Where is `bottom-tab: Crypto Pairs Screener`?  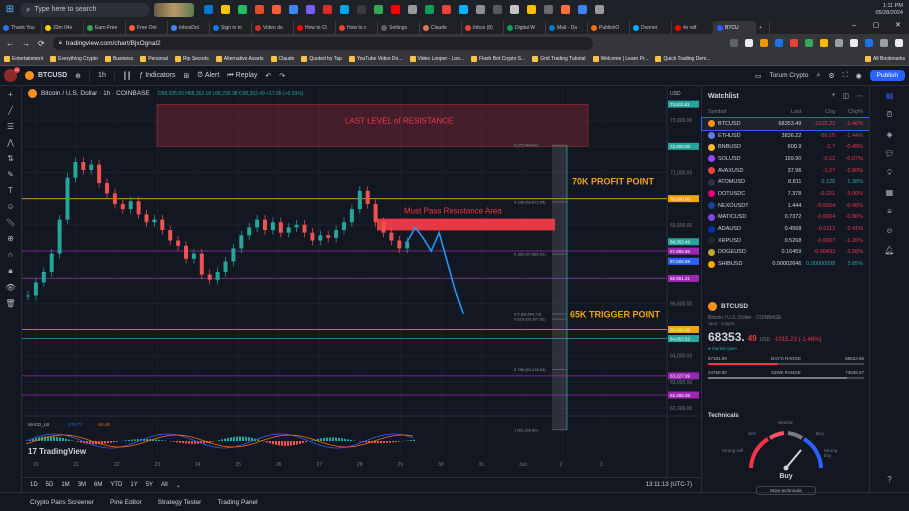 bottom-tab: Crypto Pairs Screener is located at coordinates (62, 502).